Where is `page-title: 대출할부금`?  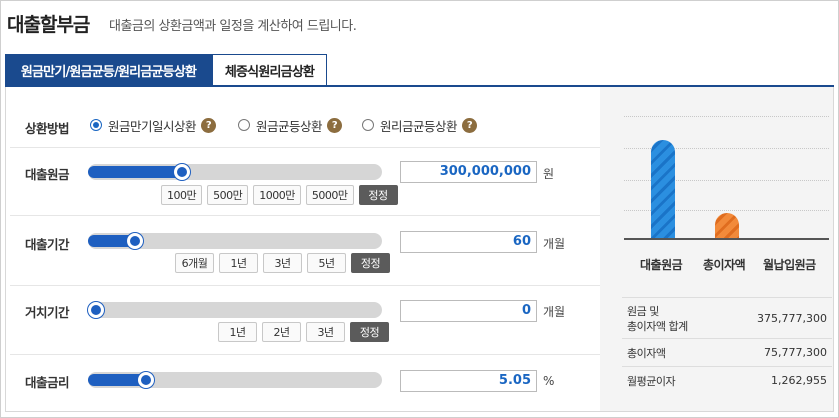 page-title: 대출할부금 is located at coordinates (48, 25).